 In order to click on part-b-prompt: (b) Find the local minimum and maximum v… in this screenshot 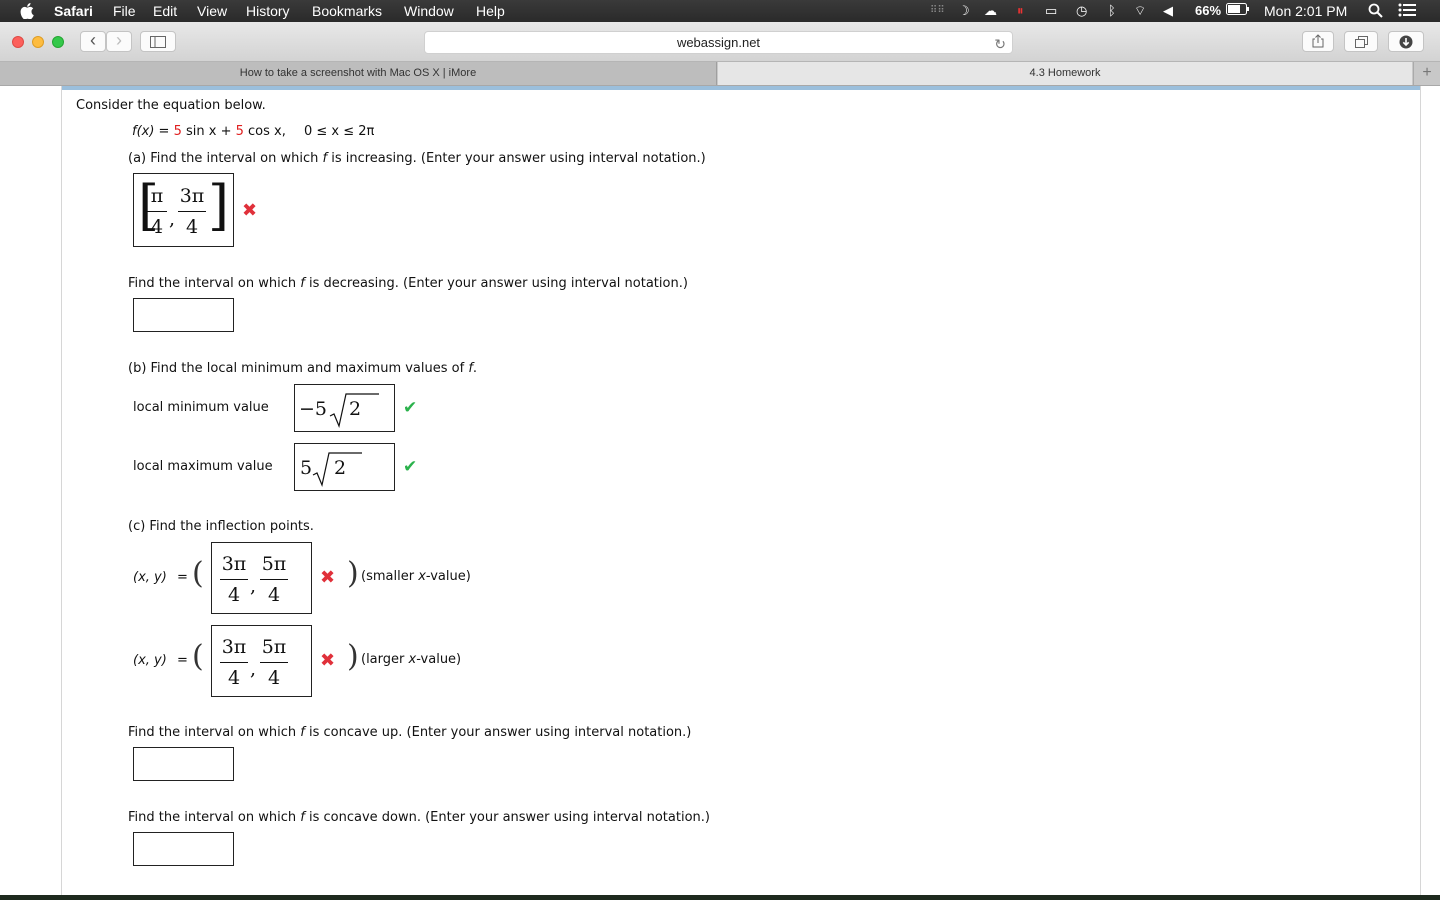, I will do `click(302, 368)`.